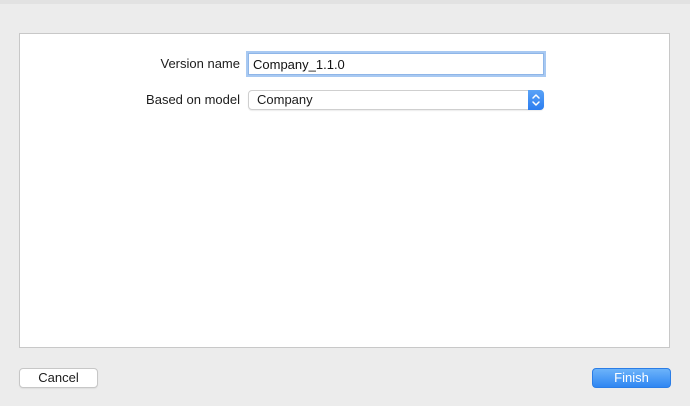 This screenshot has width=690, height=406. Describe the element at coordinates (285, 99) in the screenshot. I see `based-on-model-selected-value: Company` at that location.